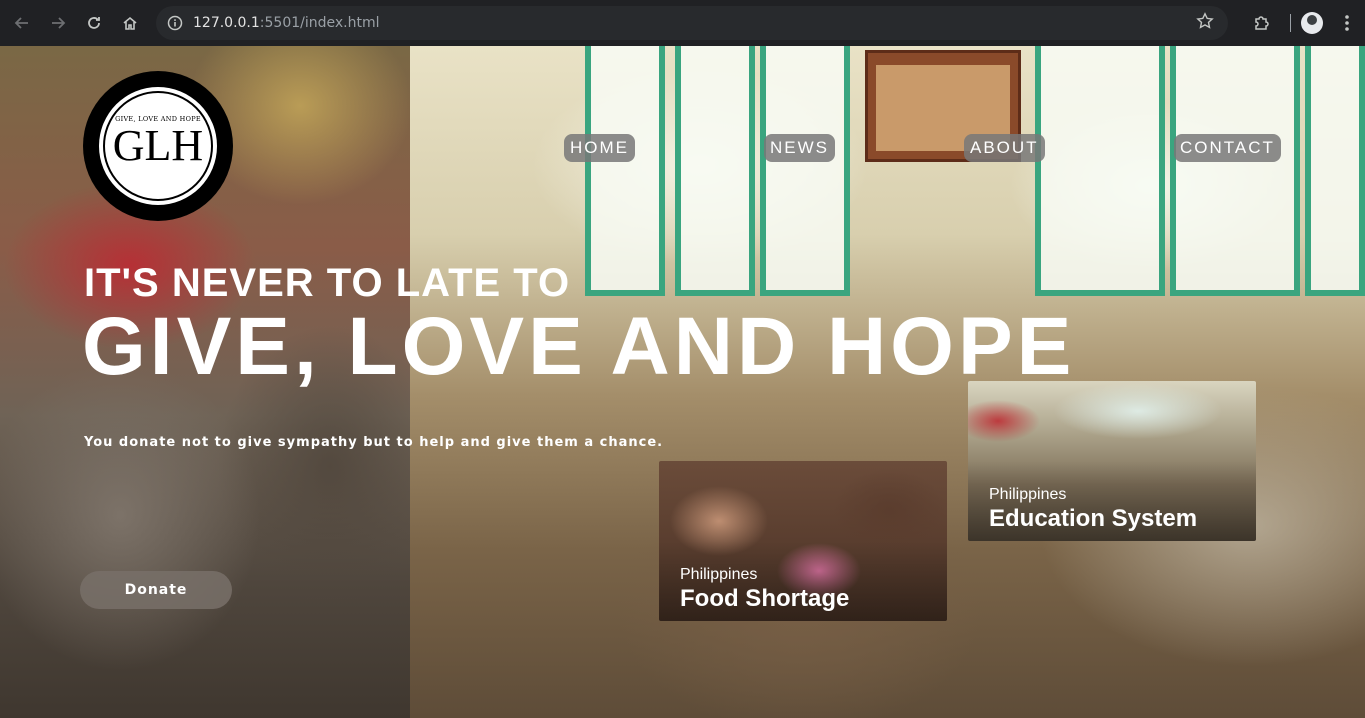 This screenshot has width=1365, height=718. I want to click on back-arrow-icon, so click(22, 23).